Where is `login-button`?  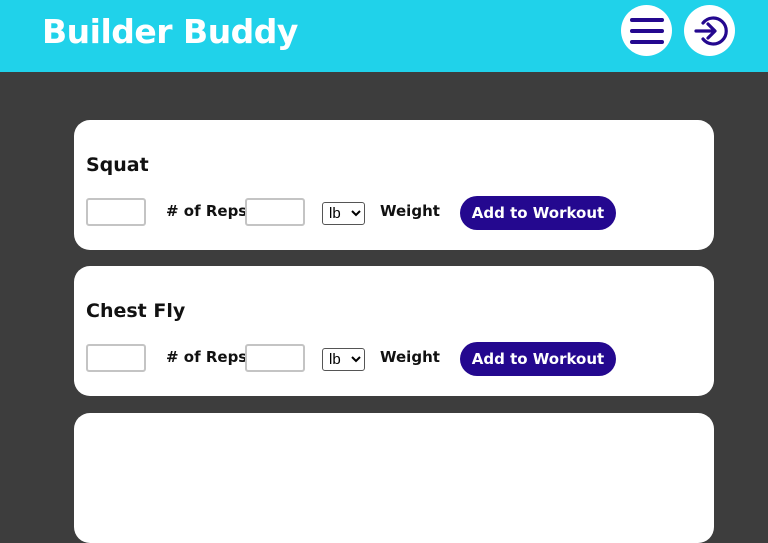 login-button is located at coordinates (709, 30).